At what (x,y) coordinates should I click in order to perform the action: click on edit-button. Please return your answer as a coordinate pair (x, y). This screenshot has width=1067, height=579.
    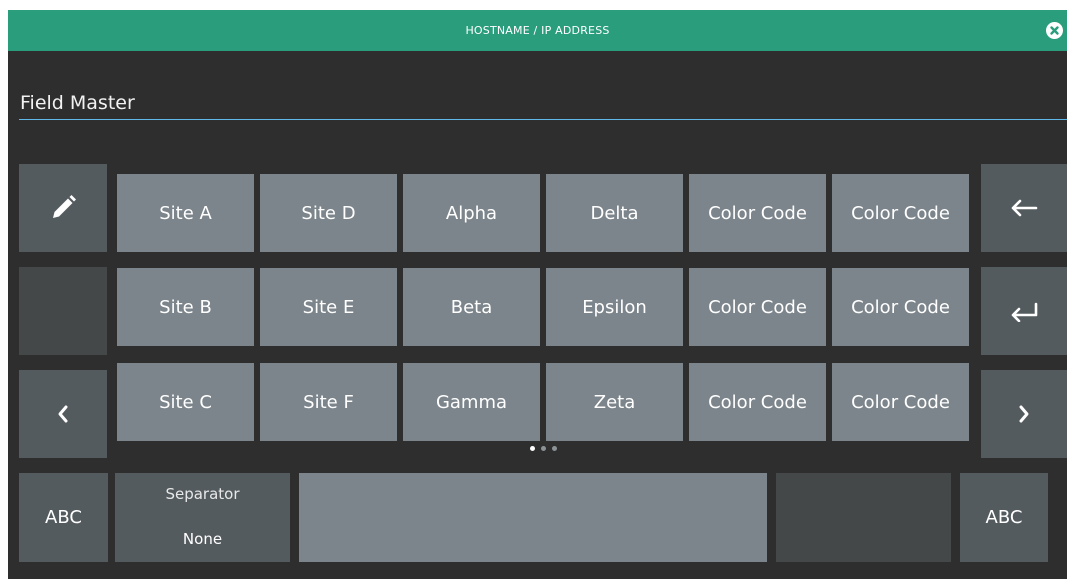
    Looking at the image, I should click on (63, 208).